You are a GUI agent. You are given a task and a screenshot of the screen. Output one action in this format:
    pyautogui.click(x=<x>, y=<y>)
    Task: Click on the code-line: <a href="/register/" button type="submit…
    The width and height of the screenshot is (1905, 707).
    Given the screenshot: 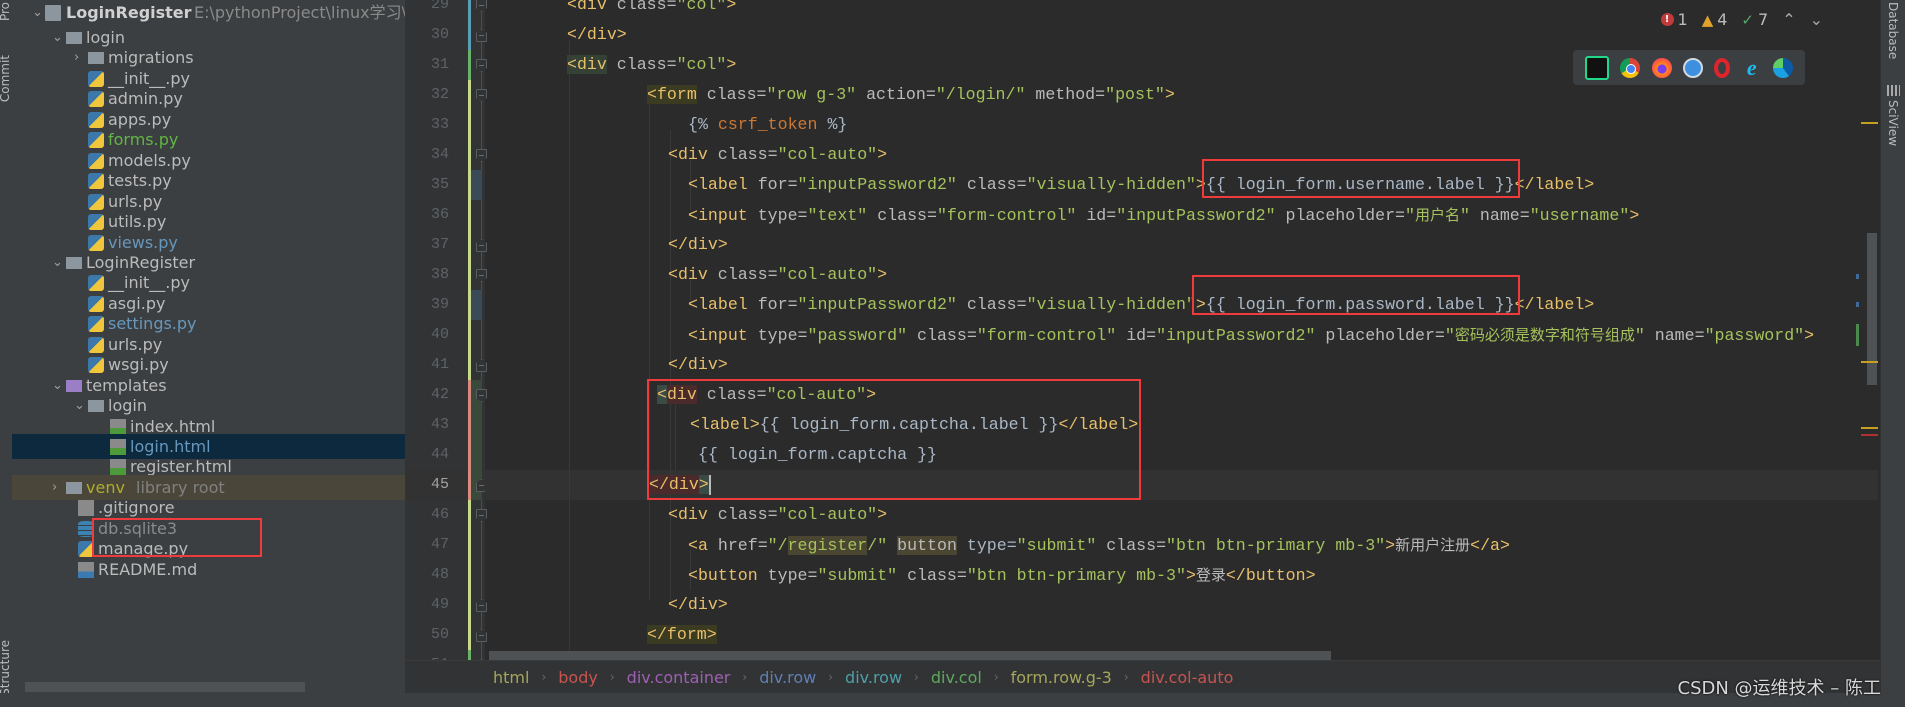 What is the action you would take?
    pyautogui.click(x=1099, y=545)
    